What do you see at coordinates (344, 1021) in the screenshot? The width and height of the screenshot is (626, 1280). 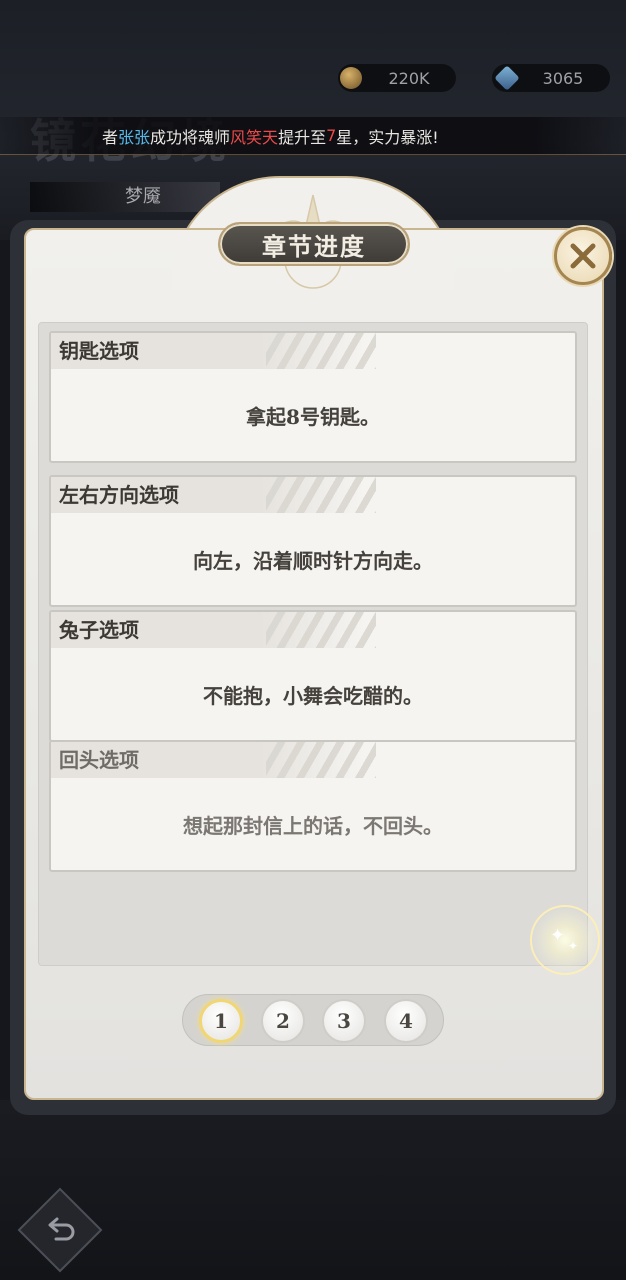 I see `page-button-3: 3` at bounding box center [344, 1021].